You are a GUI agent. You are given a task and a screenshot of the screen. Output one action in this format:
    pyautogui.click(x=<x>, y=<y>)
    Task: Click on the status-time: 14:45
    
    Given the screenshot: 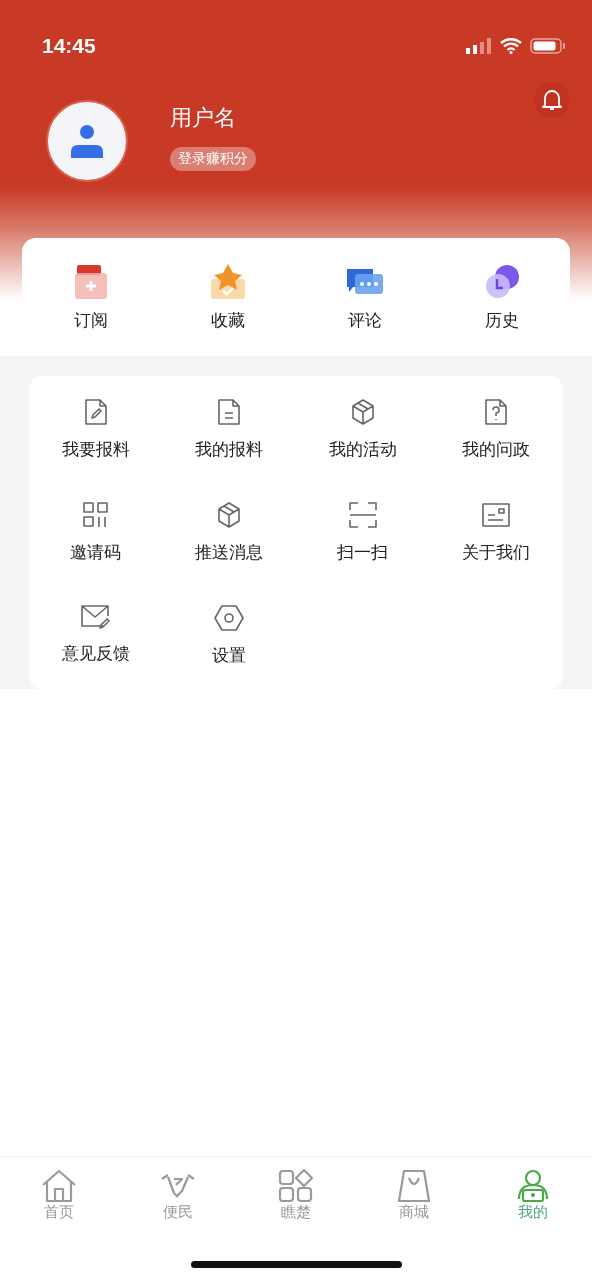 What is the action you would take?
    pyautogui.click(x=69, y=46)
    